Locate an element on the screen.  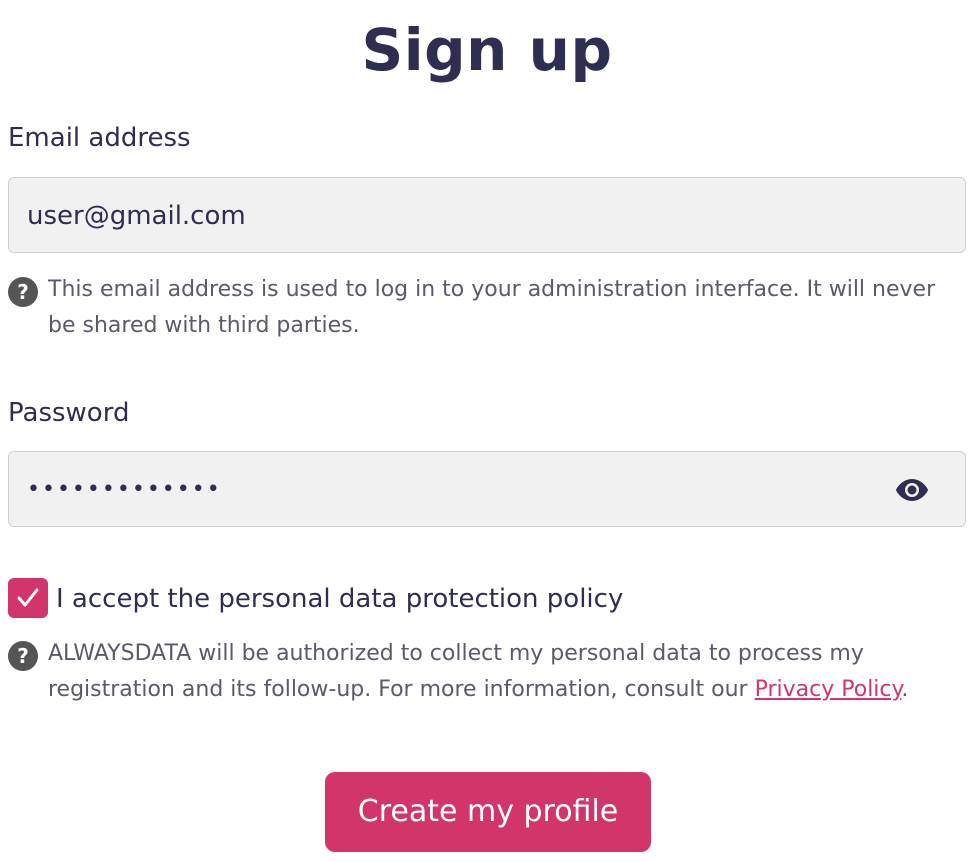
password-masked-value: ••••••••••••• is located at coordinates (124, 489).